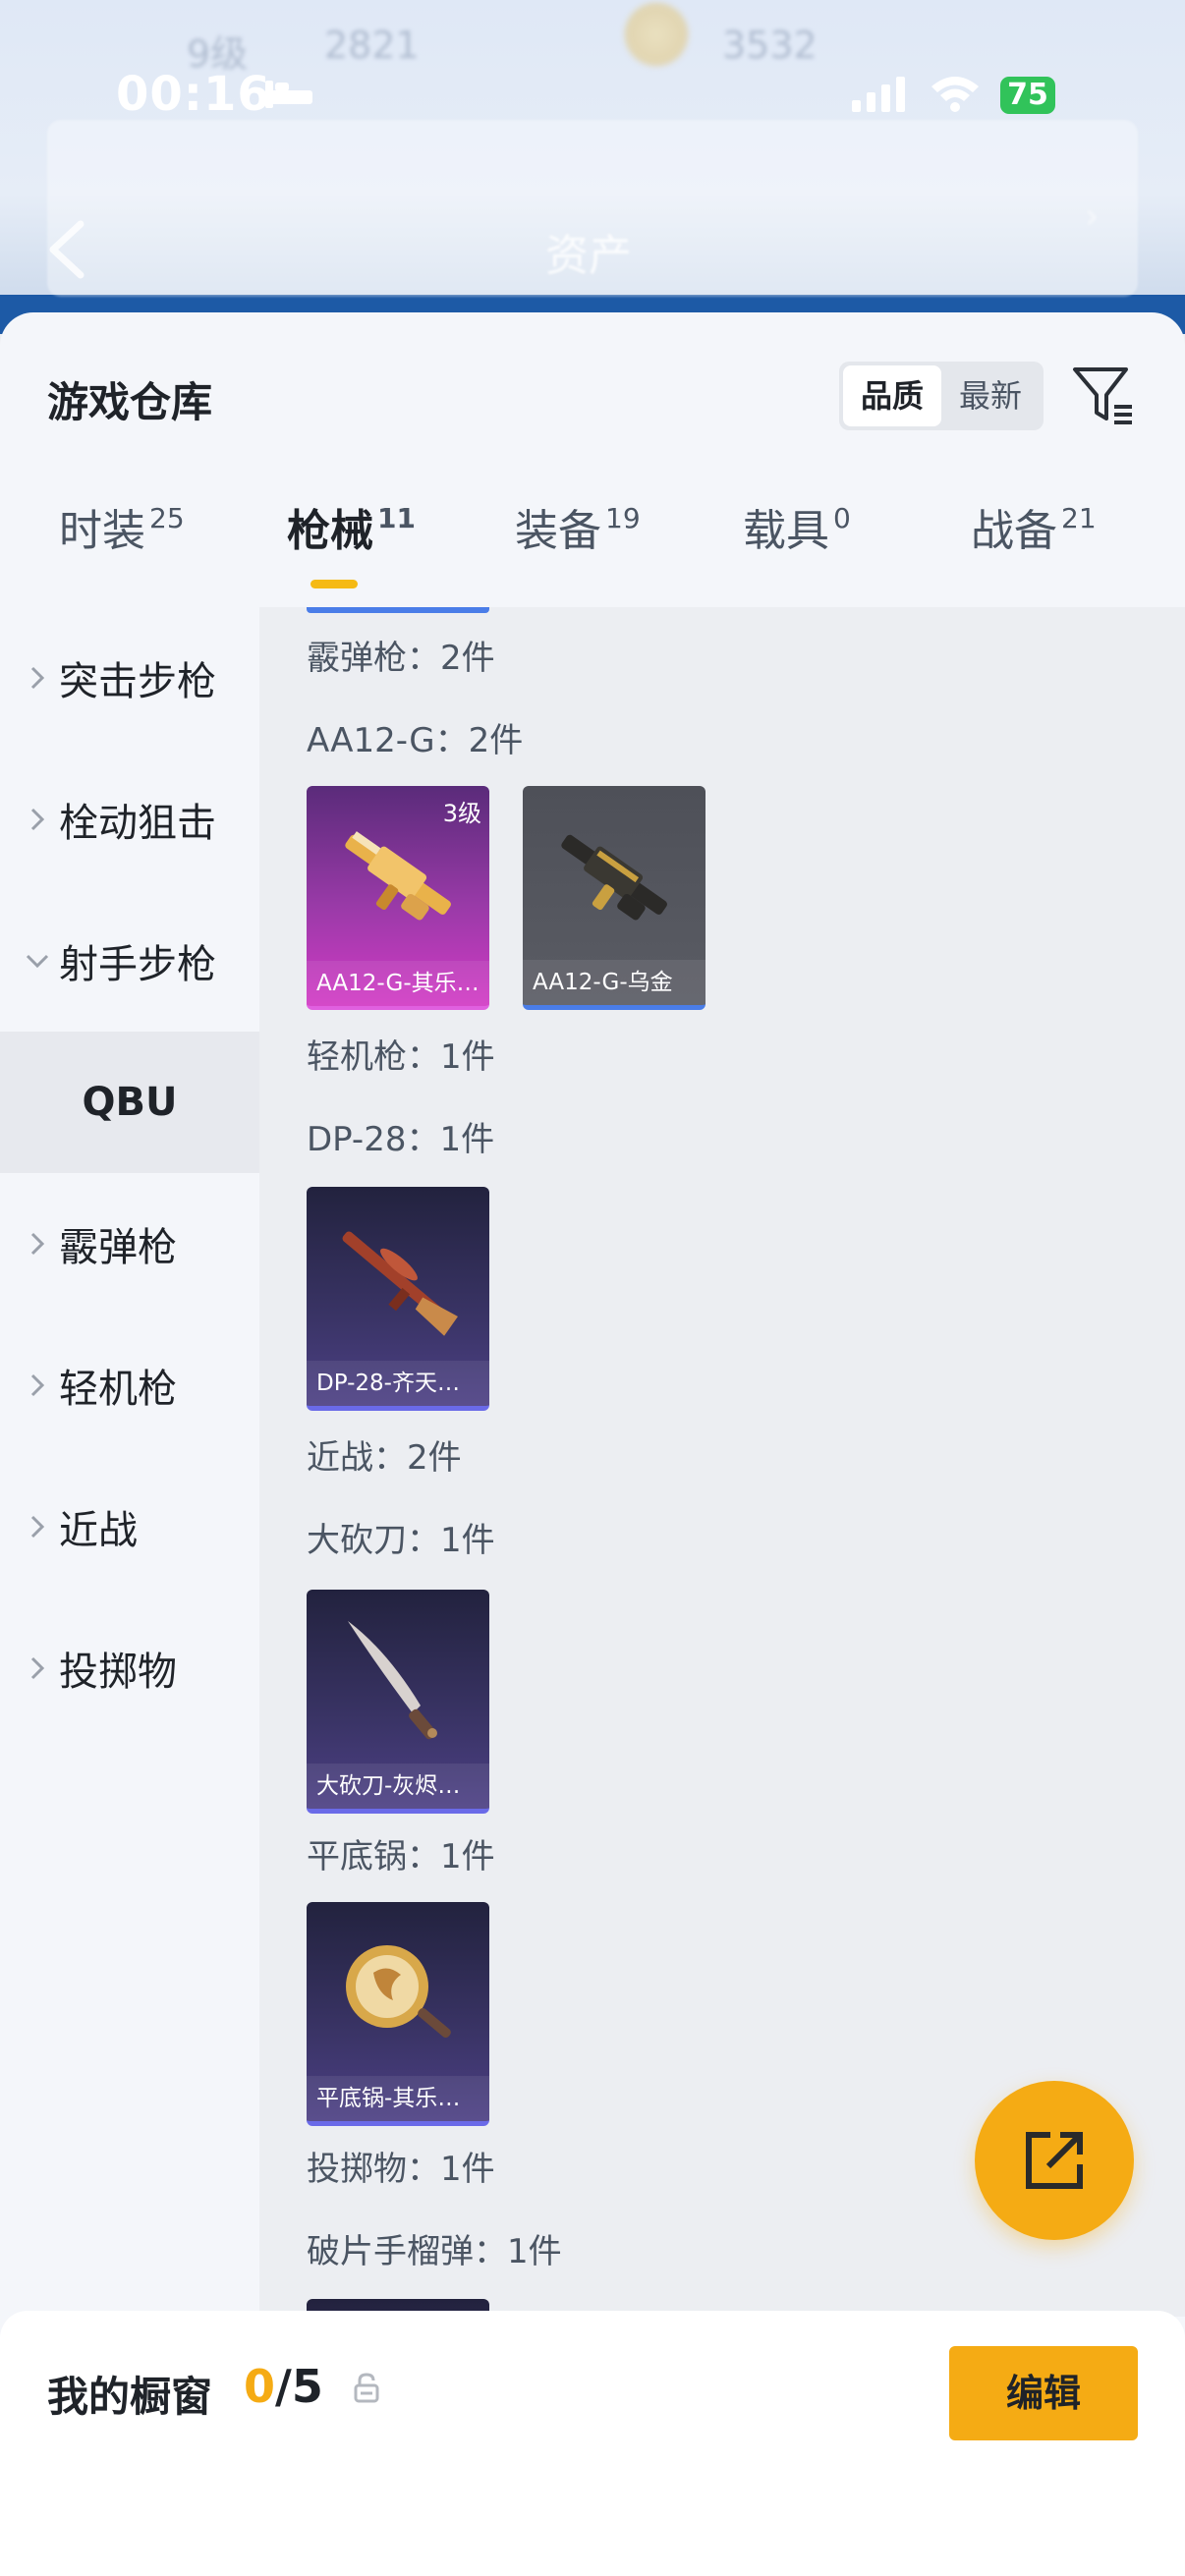 This screenshot has height=2576, width=1185. I want to click on item-name: AA12-G-其乐融融, so click(398, 983).